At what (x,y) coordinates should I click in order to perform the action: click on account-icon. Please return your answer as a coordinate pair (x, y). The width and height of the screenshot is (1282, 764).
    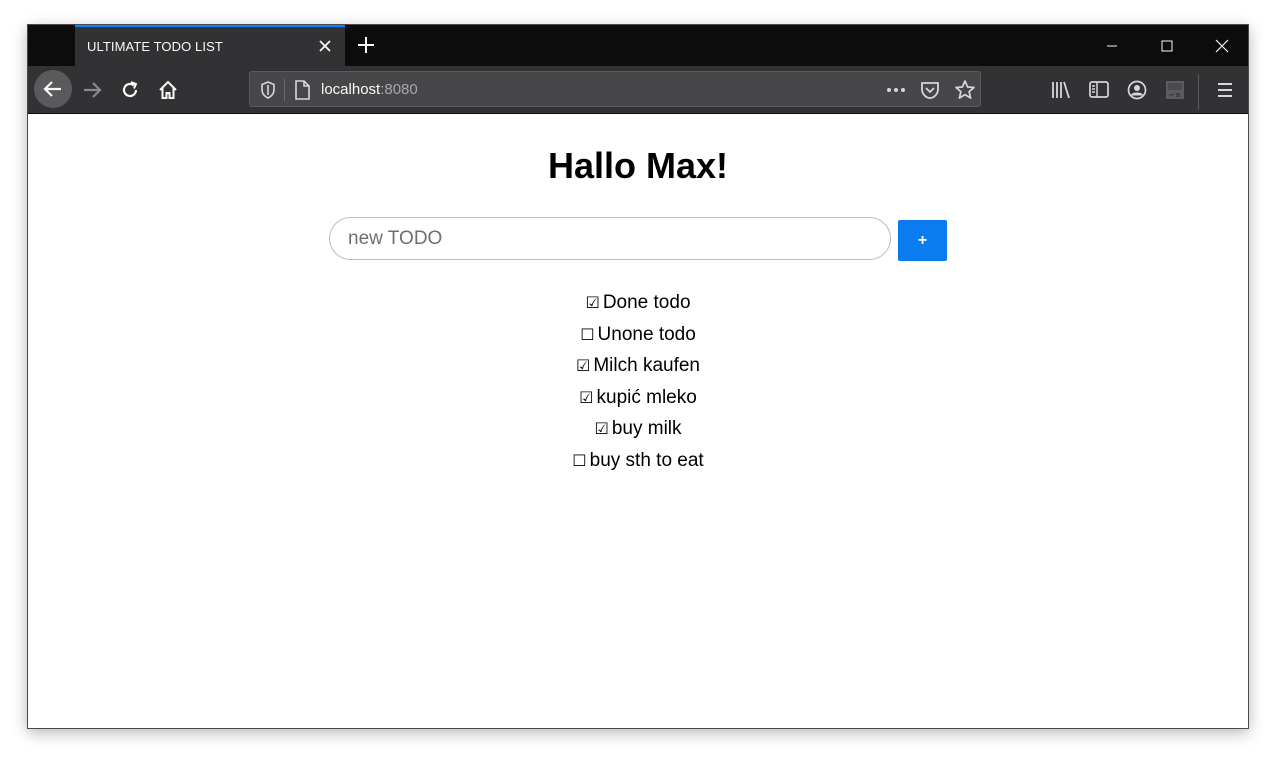
    Looking at the image, I should click on (1137, 90).